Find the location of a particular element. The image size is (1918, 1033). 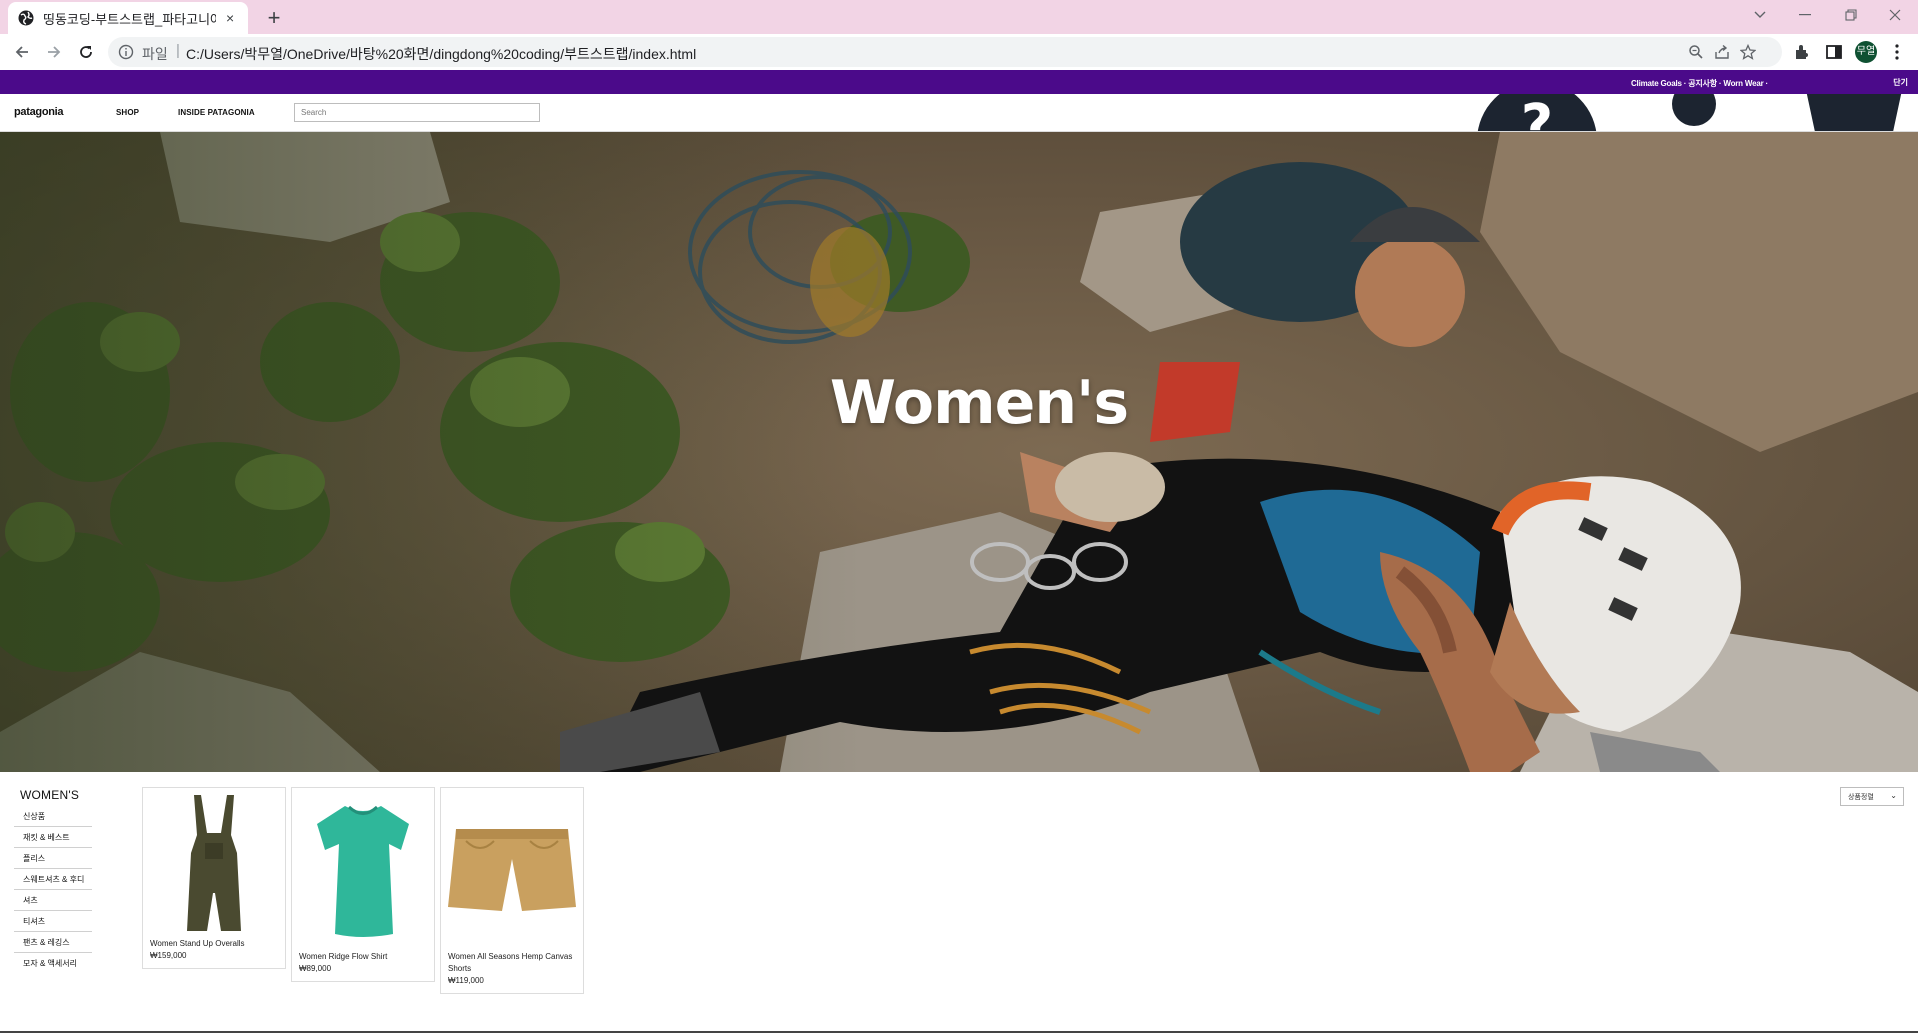

close-icon is located at coordinates (1895, 15).